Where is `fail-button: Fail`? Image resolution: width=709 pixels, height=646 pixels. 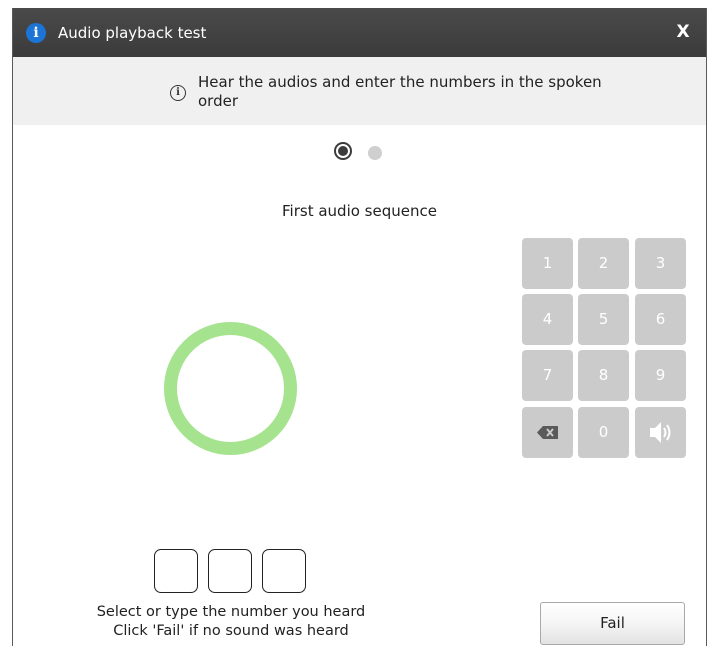 fail-button: Fail is located at coordinates (612, 623).